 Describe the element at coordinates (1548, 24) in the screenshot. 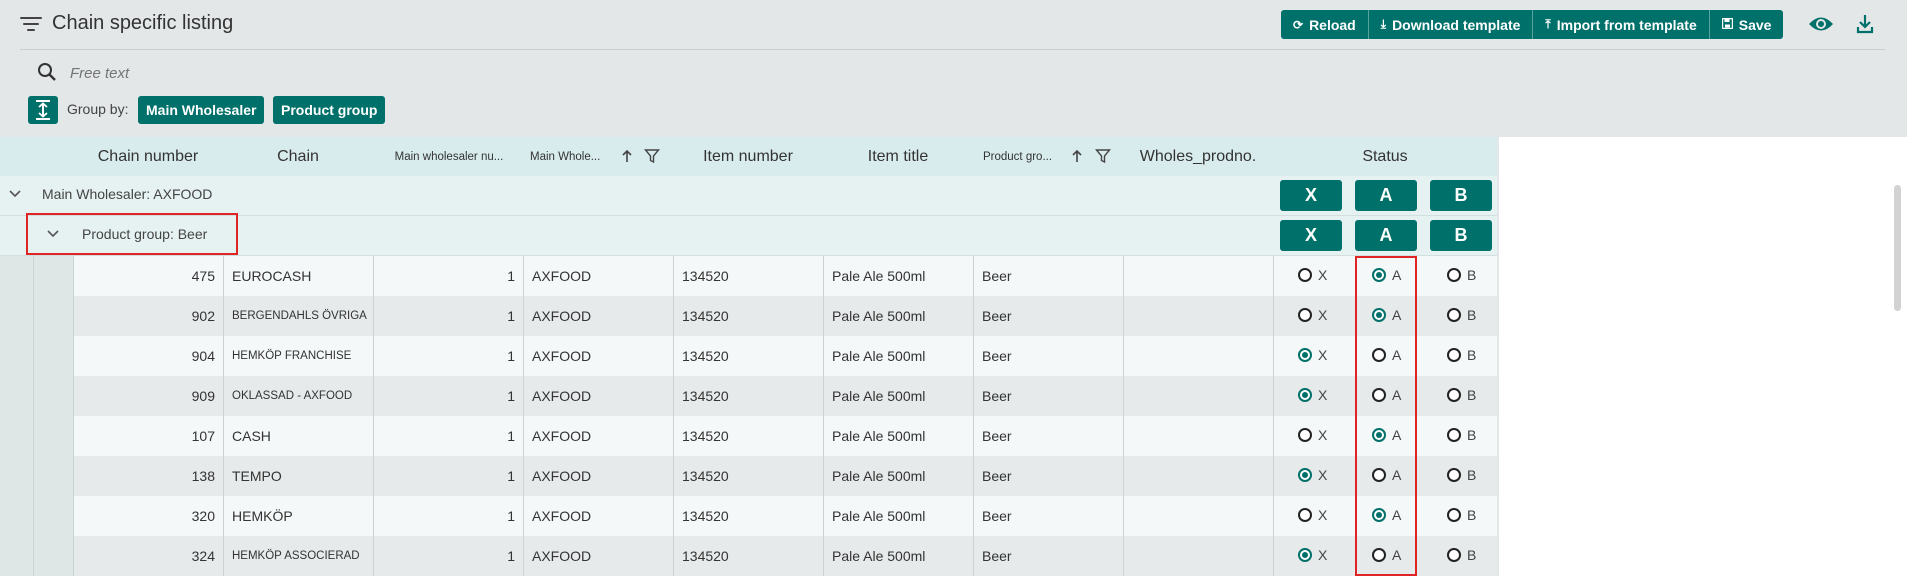

I see `upload-icon: ⤒` at that location.